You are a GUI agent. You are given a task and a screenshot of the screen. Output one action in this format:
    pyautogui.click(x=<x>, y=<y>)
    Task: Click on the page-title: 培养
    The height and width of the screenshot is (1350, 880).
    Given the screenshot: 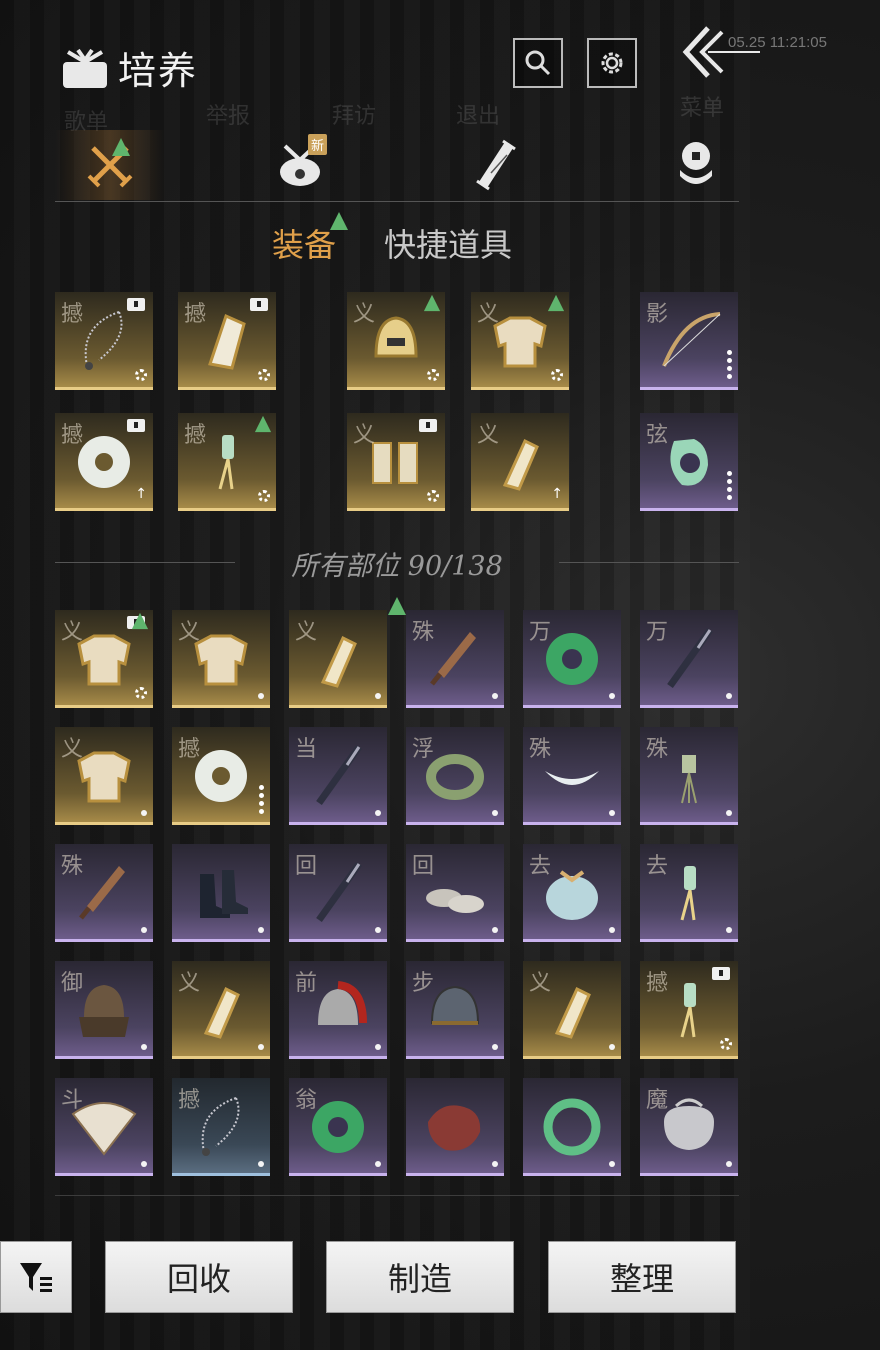 What is the action you would take?
    pyautogui.click(x=158, y=71)
    